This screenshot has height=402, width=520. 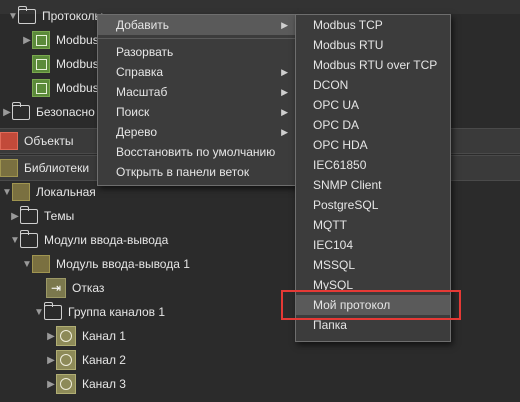 What do you see at coordinates (183, 172) in the screenshot?
I see `menu-item-label: Открыть в панели веток` at bounding box center [183, 172].